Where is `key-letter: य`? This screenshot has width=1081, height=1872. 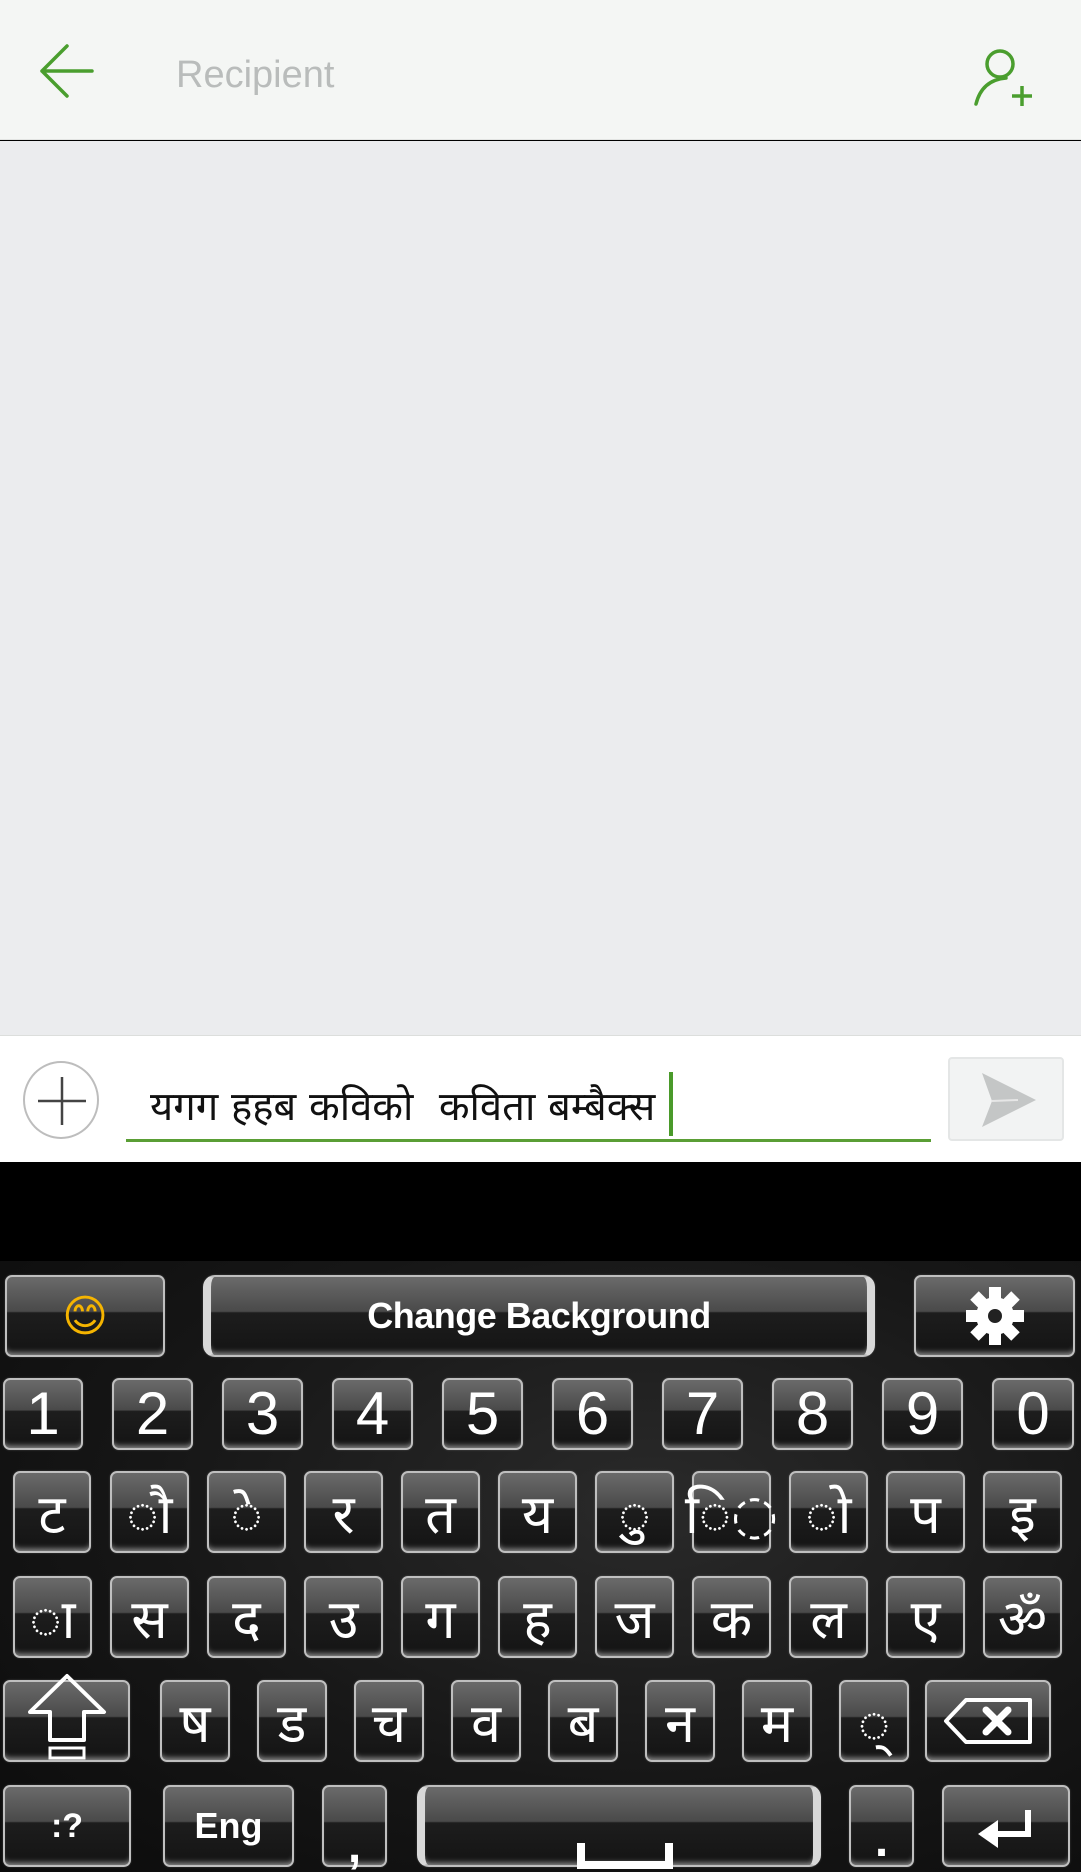 key-letter: य is located at coordinates (537, 1512).